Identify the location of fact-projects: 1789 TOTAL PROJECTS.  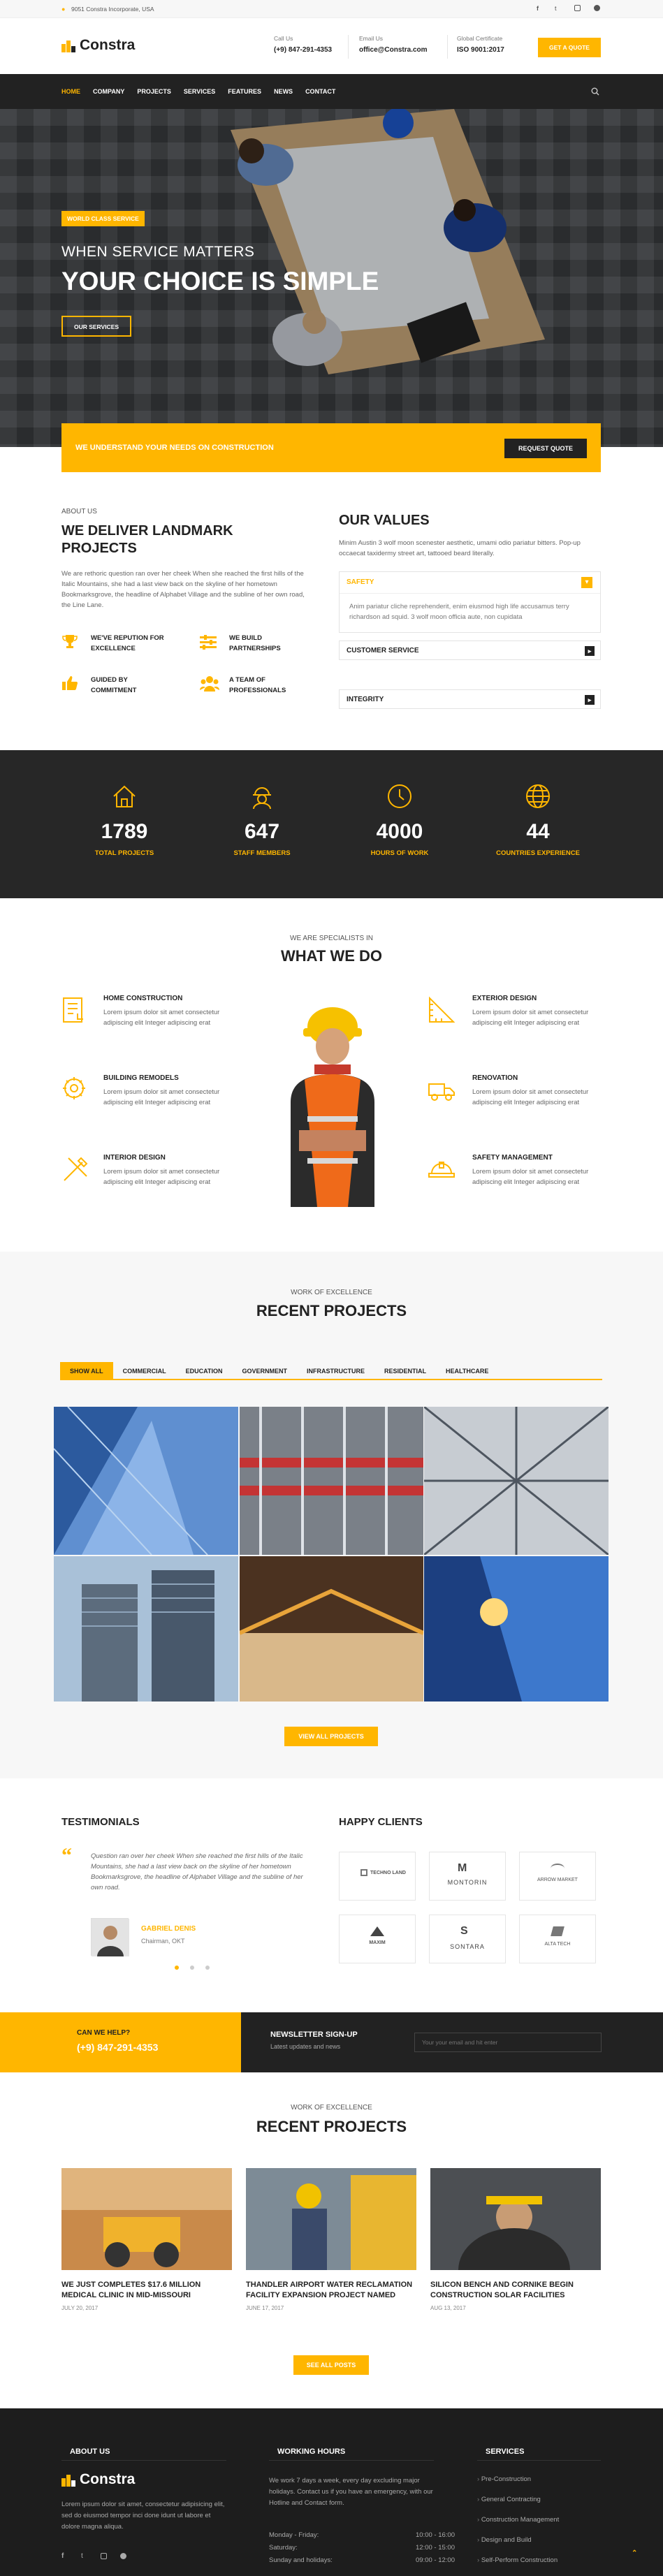
(124, 820).